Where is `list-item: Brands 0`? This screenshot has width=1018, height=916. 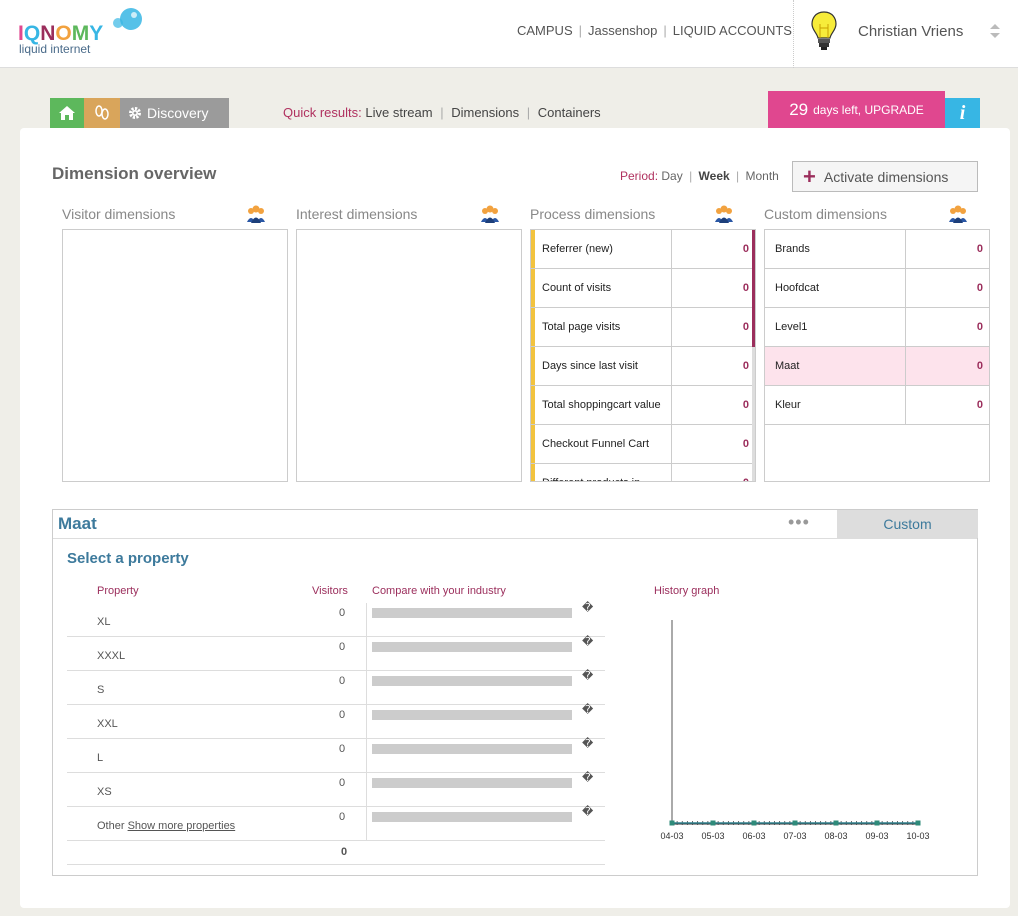 list-item: Brands 0 is located at coordinates (877, 249).